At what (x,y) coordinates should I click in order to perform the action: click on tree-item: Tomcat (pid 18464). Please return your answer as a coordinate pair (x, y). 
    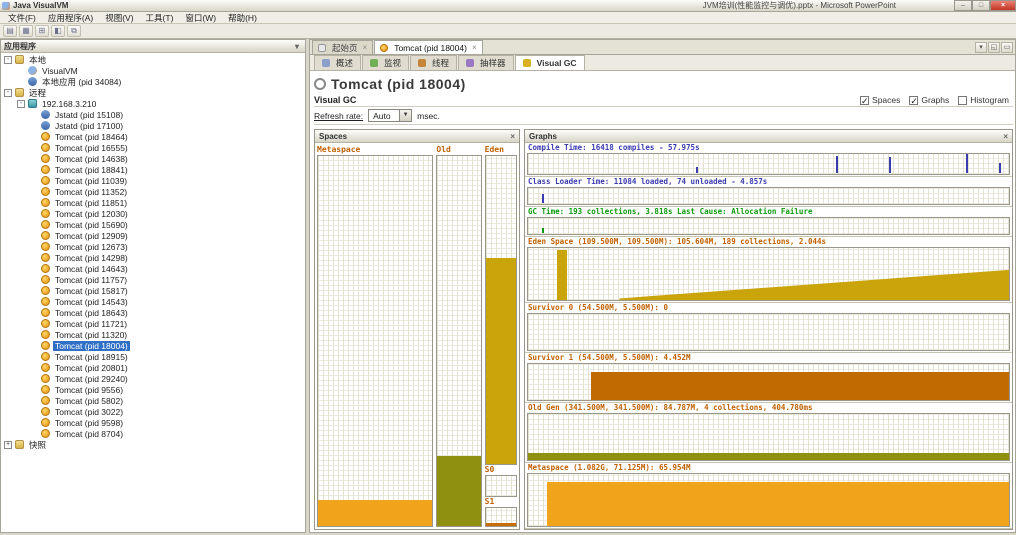
    Looking at the image, I should click on (153, 136).